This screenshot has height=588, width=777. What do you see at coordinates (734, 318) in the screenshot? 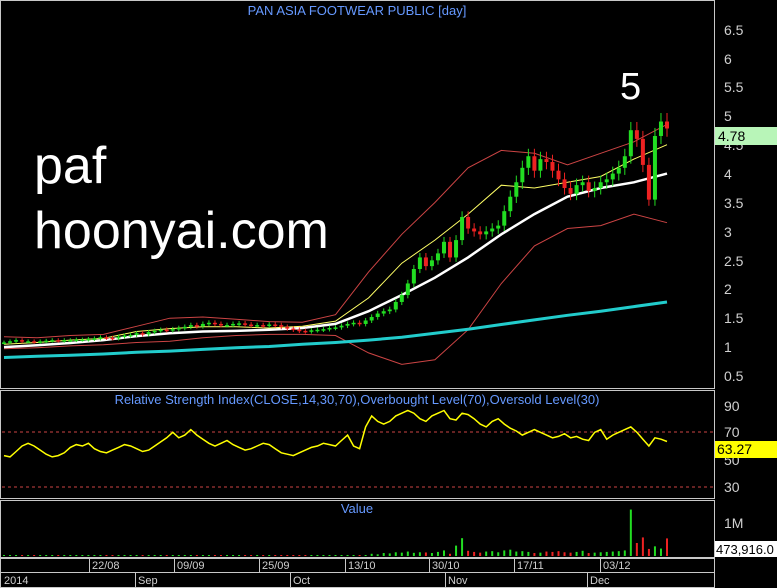
I see `price-tick-label: 1.5` at bounding box center [734, 318].